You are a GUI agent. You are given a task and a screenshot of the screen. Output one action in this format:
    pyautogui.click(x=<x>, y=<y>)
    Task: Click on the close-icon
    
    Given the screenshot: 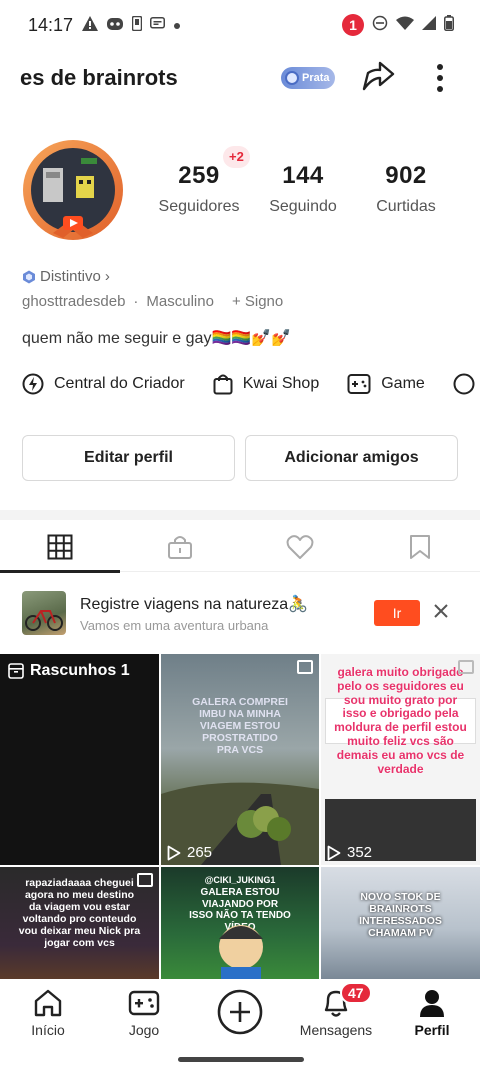 What is the action you would take?
    pyautogui.click(x=441, y=611)
    